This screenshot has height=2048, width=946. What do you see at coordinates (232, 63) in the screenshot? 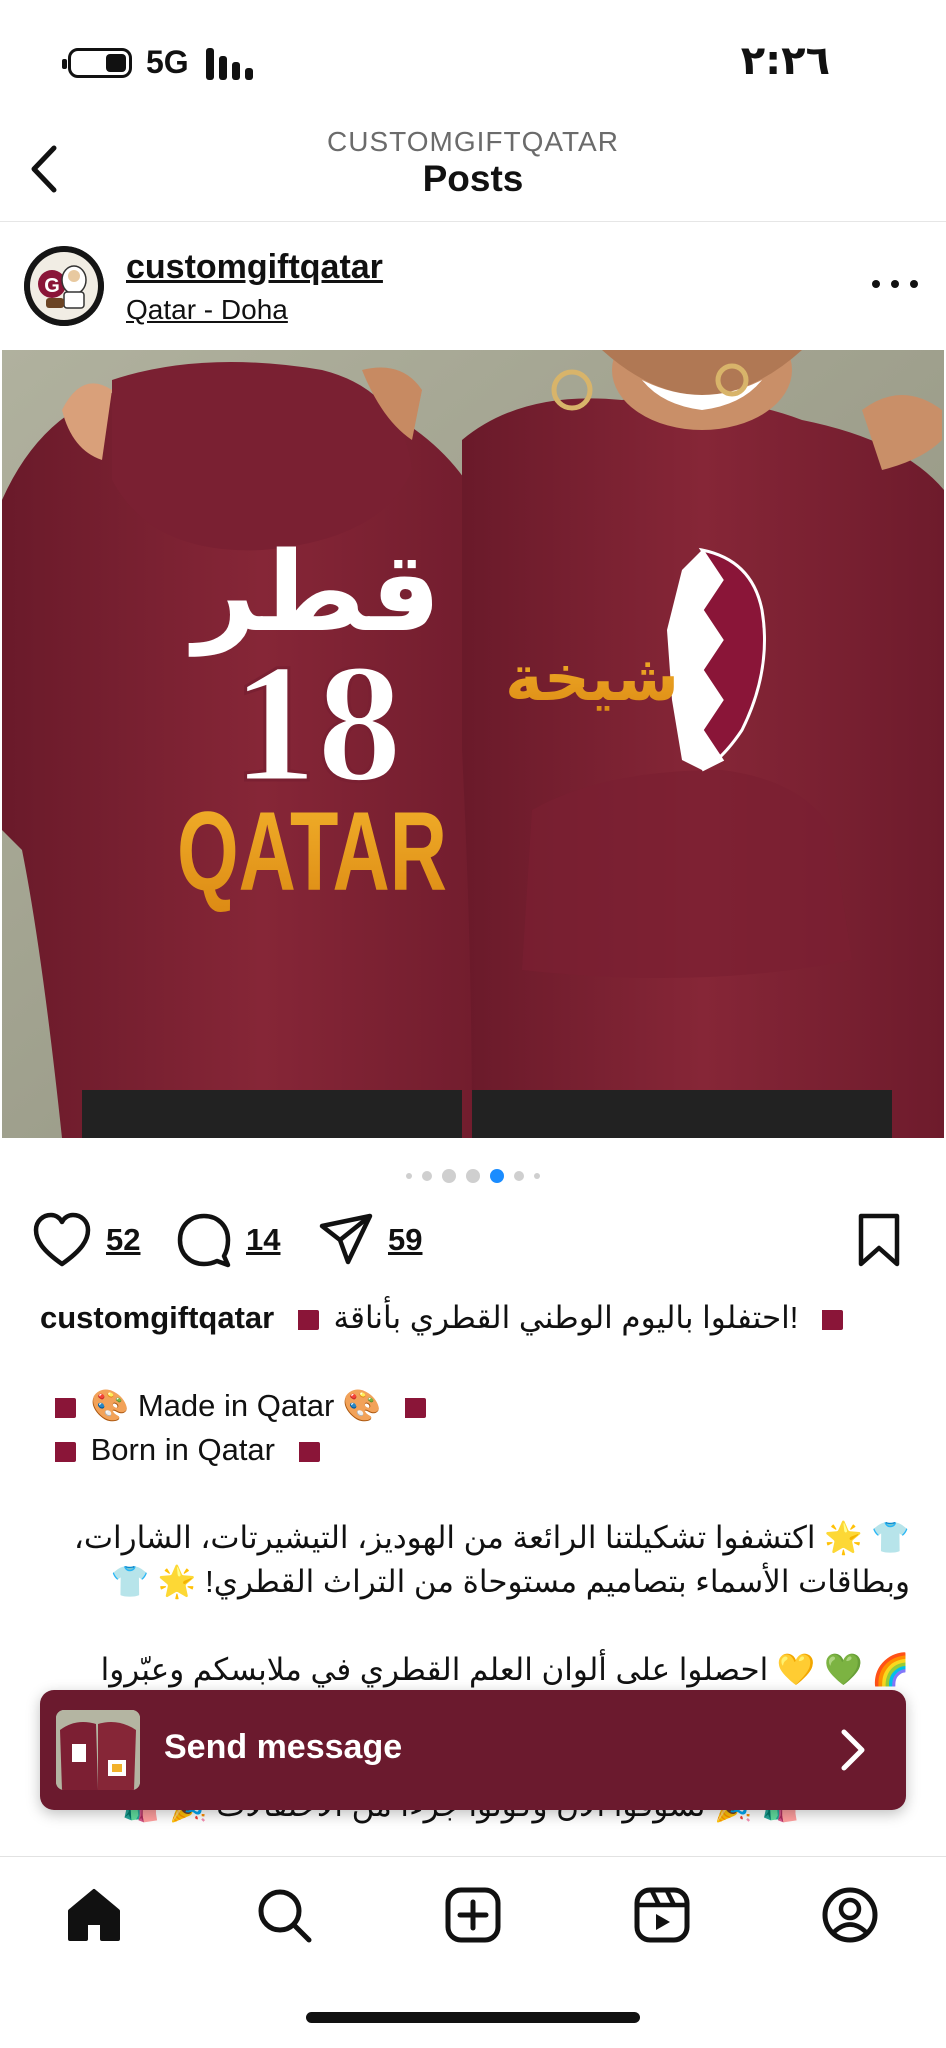
I see `signal-bars-icon` at bounding box center [232, 63].